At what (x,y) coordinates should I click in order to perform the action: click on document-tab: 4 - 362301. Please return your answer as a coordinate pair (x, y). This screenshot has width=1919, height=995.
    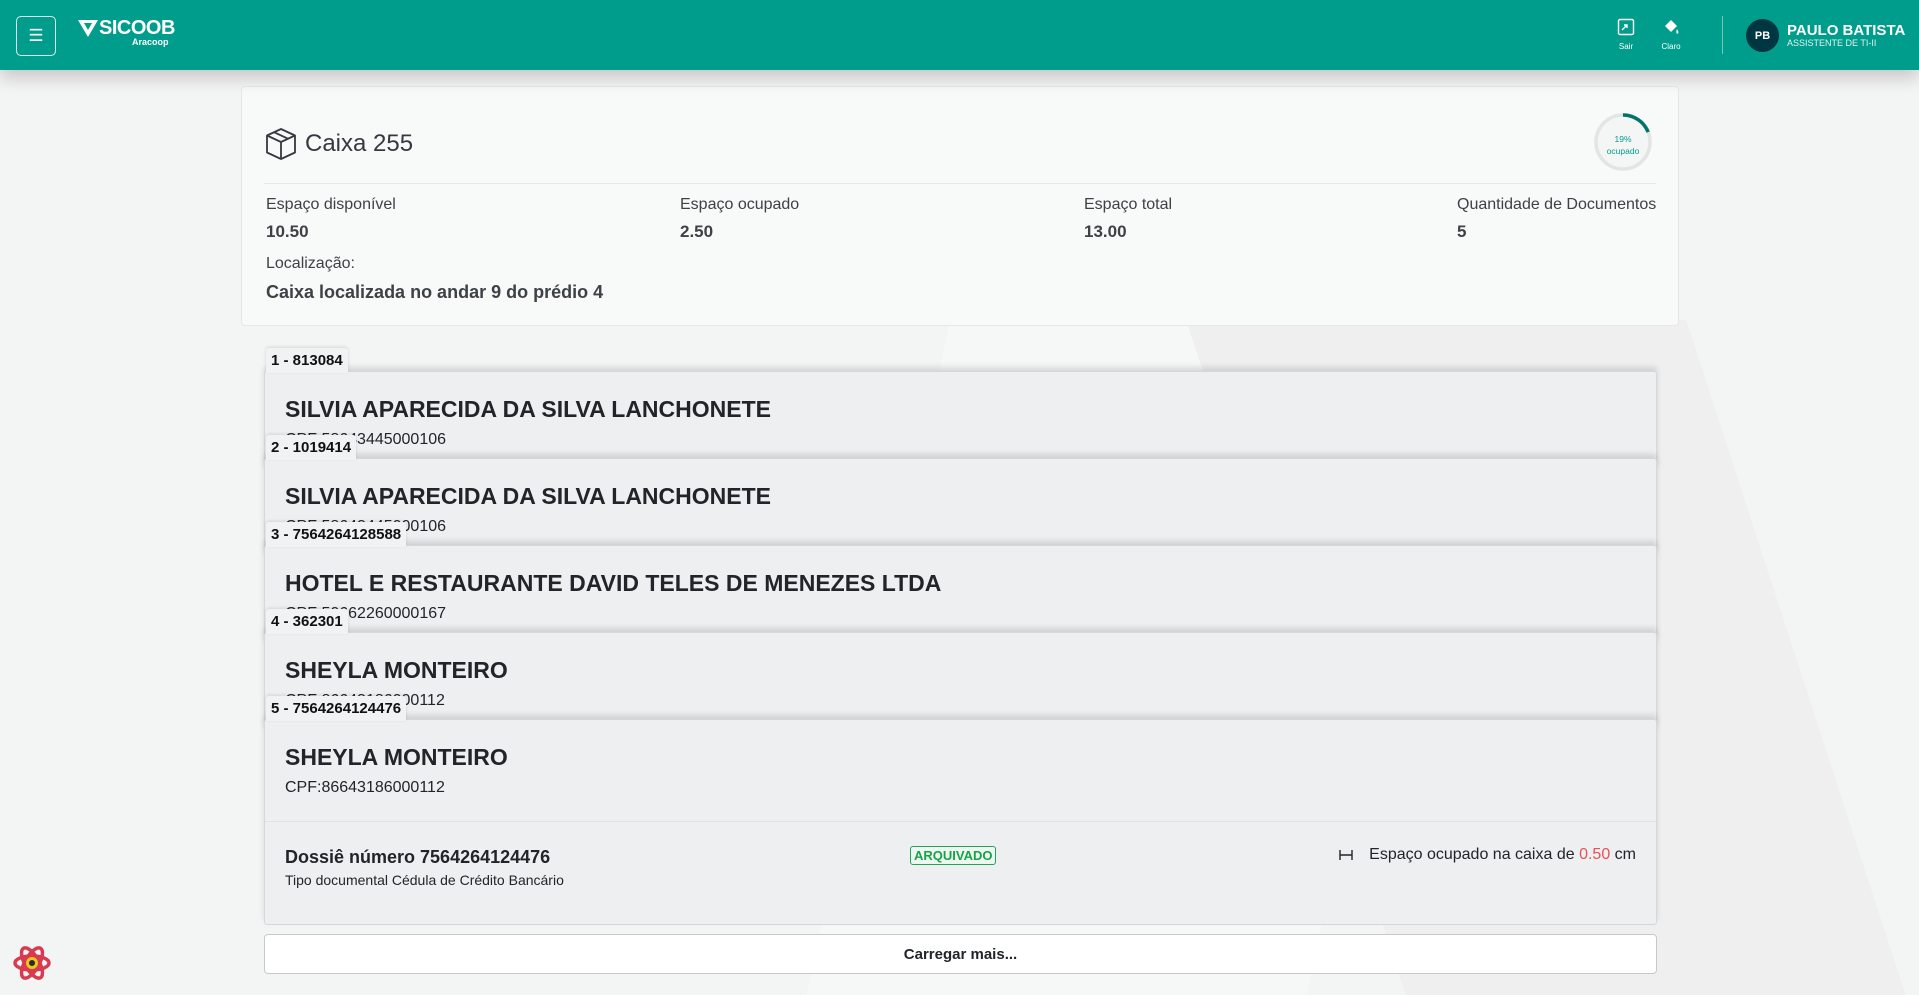
    Looking at the image, I should click on (307, 621).